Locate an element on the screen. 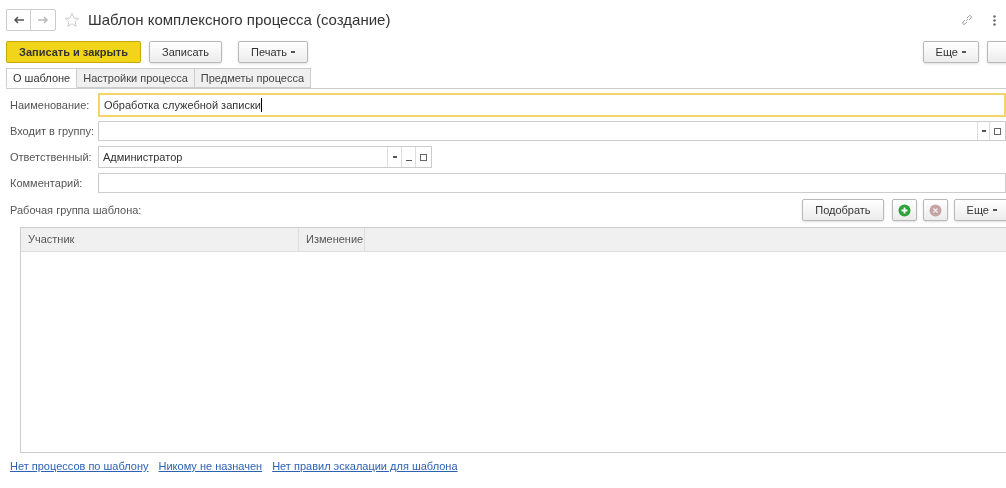 The width and height of the screenshot is (1006, 488). add-button is located at coordinates (904, 210).